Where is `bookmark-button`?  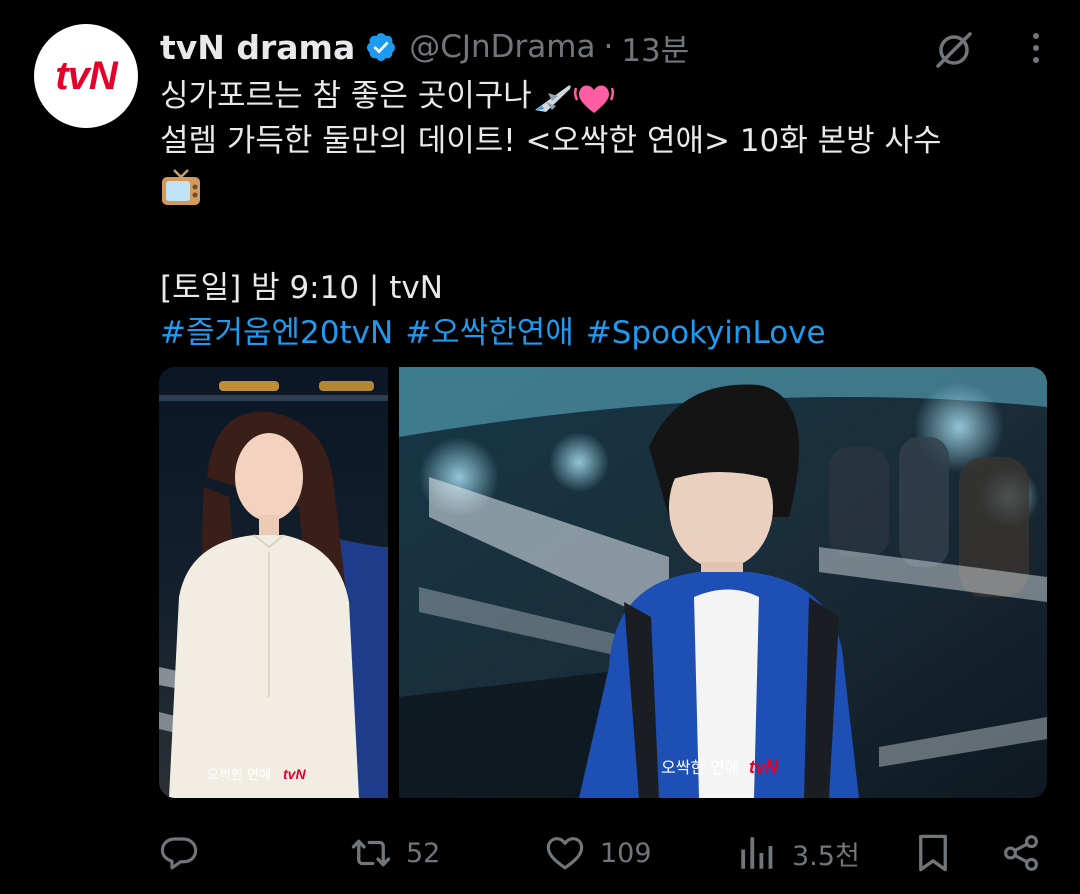 bookmark-button is located at coordinates (933, 853).